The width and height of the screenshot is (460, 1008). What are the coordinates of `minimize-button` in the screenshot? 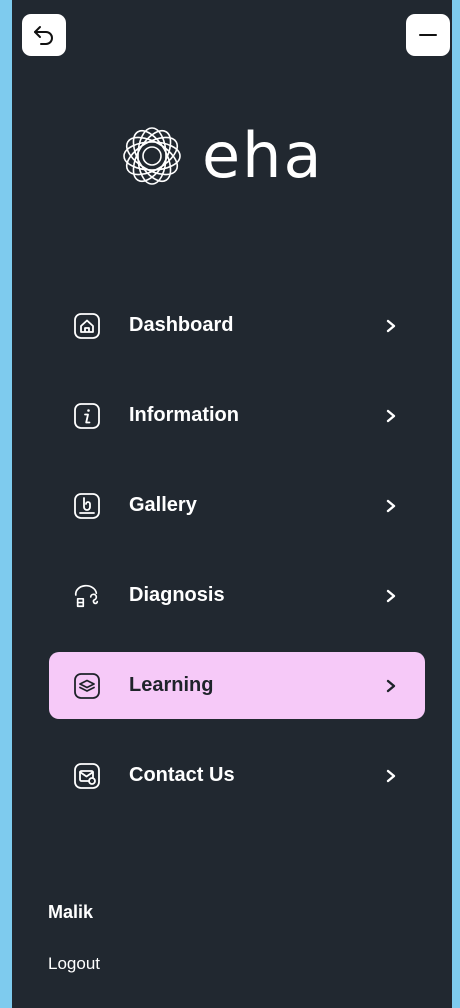 It's located at (428, 35).